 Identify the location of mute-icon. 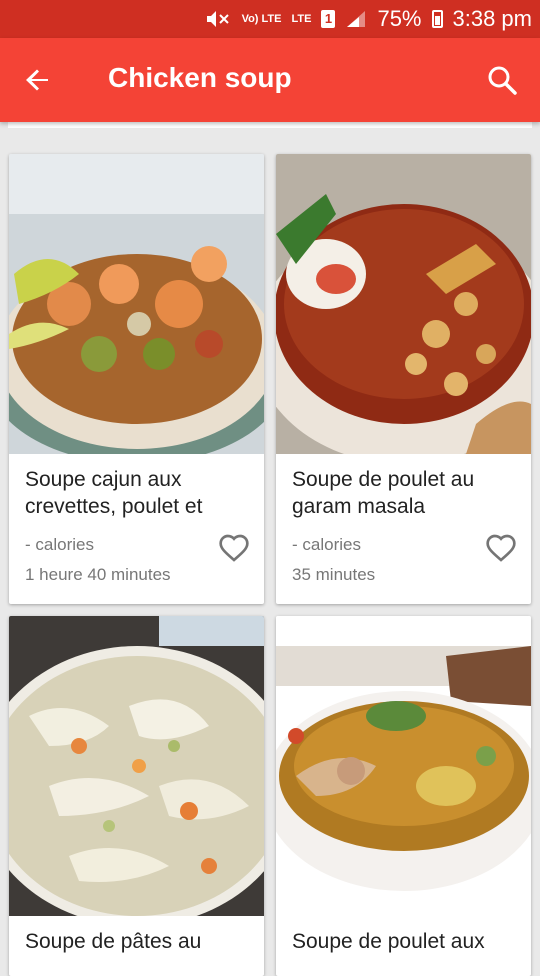
(218, 19).